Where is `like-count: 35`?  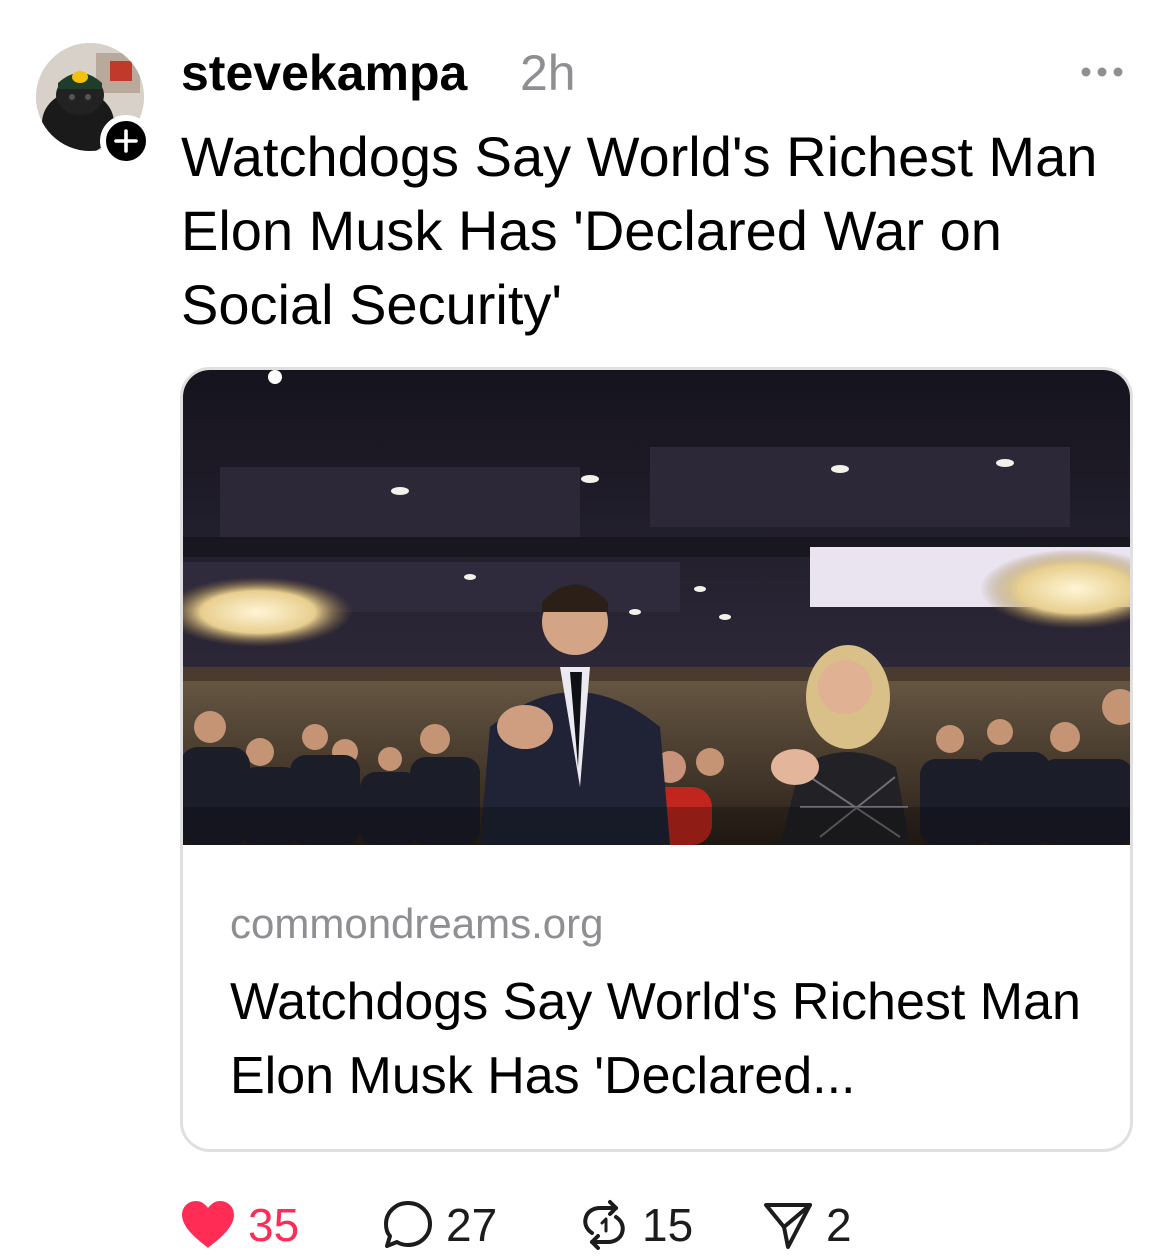 like-count: 35 is located at coordinates (274, 1225).